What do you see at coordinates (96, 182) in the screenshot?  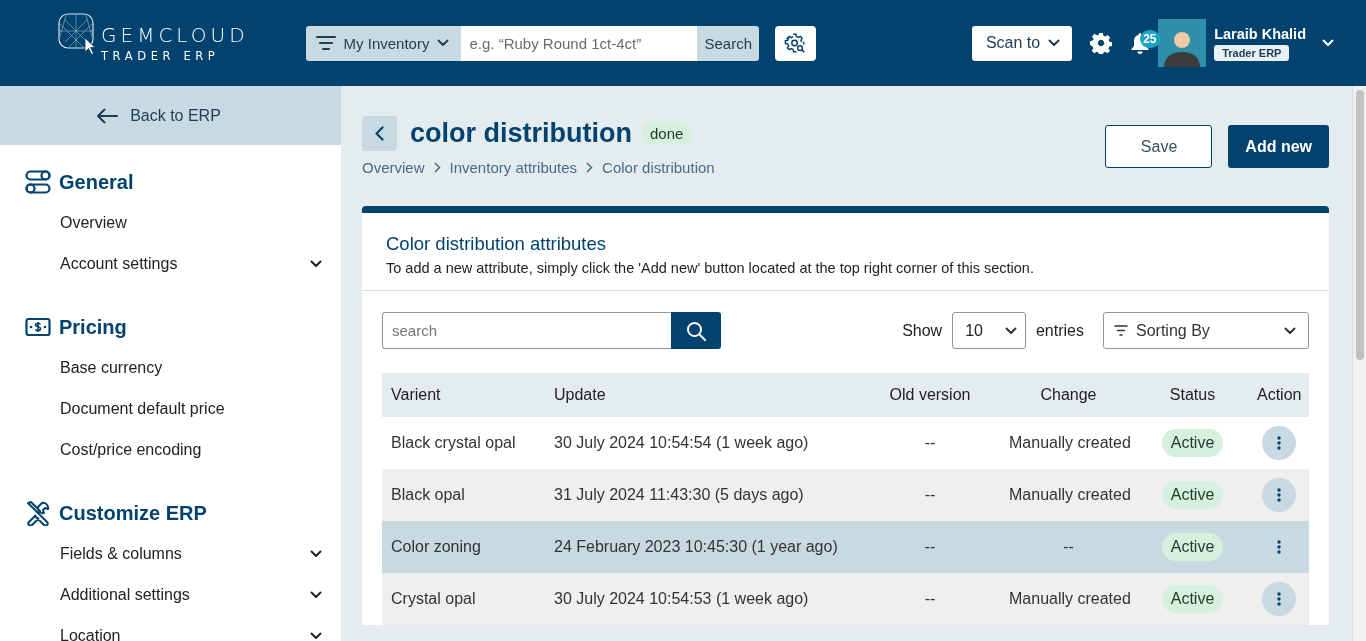 I see `section-heading: General` at bounding box center [96, 182].